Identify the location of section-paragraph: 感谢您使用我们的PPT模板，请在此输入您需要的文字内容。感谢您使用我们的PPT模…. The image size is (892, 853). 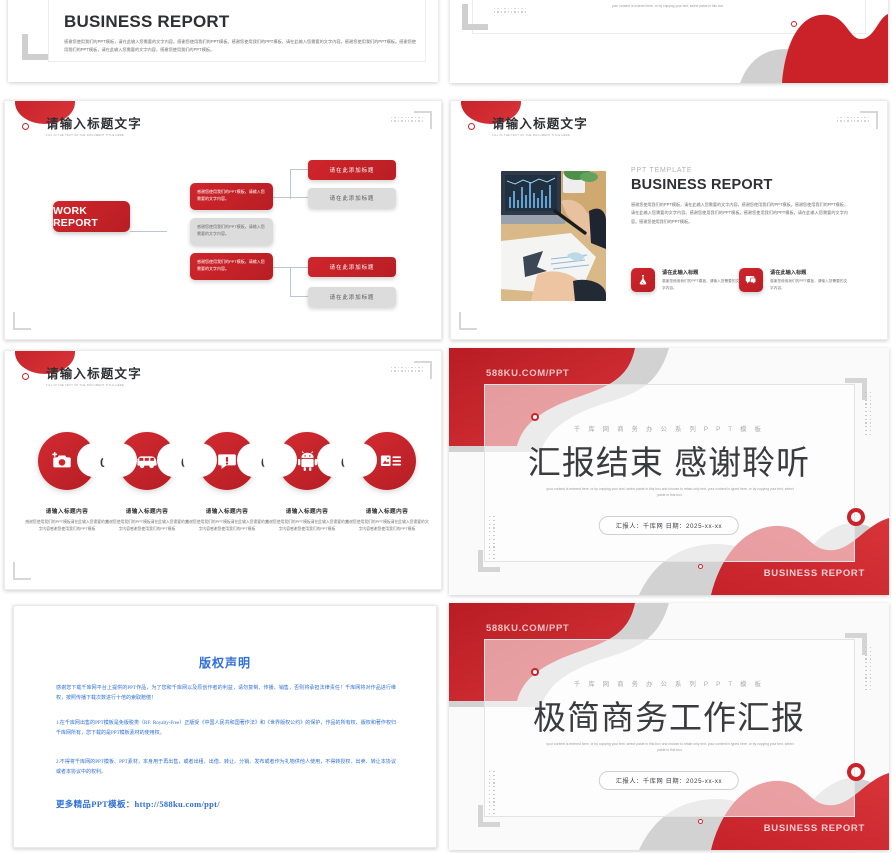
(739, 213).